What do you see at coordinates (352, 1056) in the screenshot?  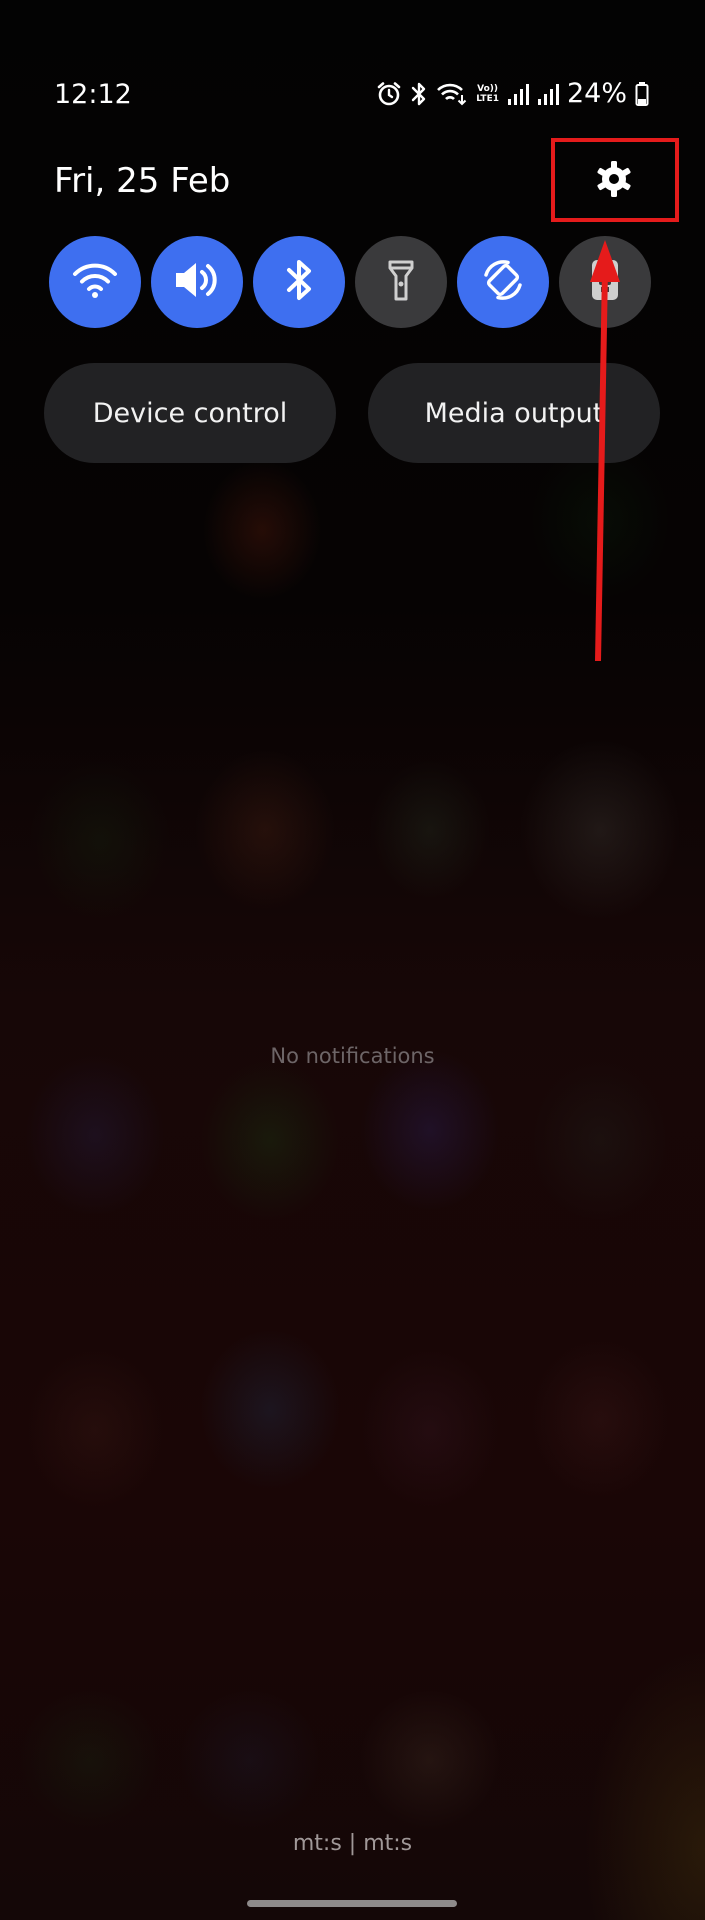 I see `no-notifications-text: No notifications` at bounding box center [352, 1056].